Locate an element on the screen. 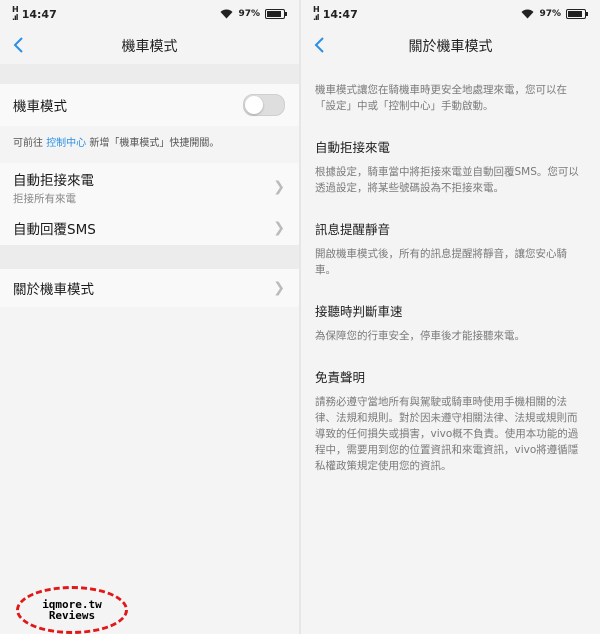 Image resolution: width=600 pixels, height=634 pixels. page-title: 機車模式 is located at coordinates (149, 47).